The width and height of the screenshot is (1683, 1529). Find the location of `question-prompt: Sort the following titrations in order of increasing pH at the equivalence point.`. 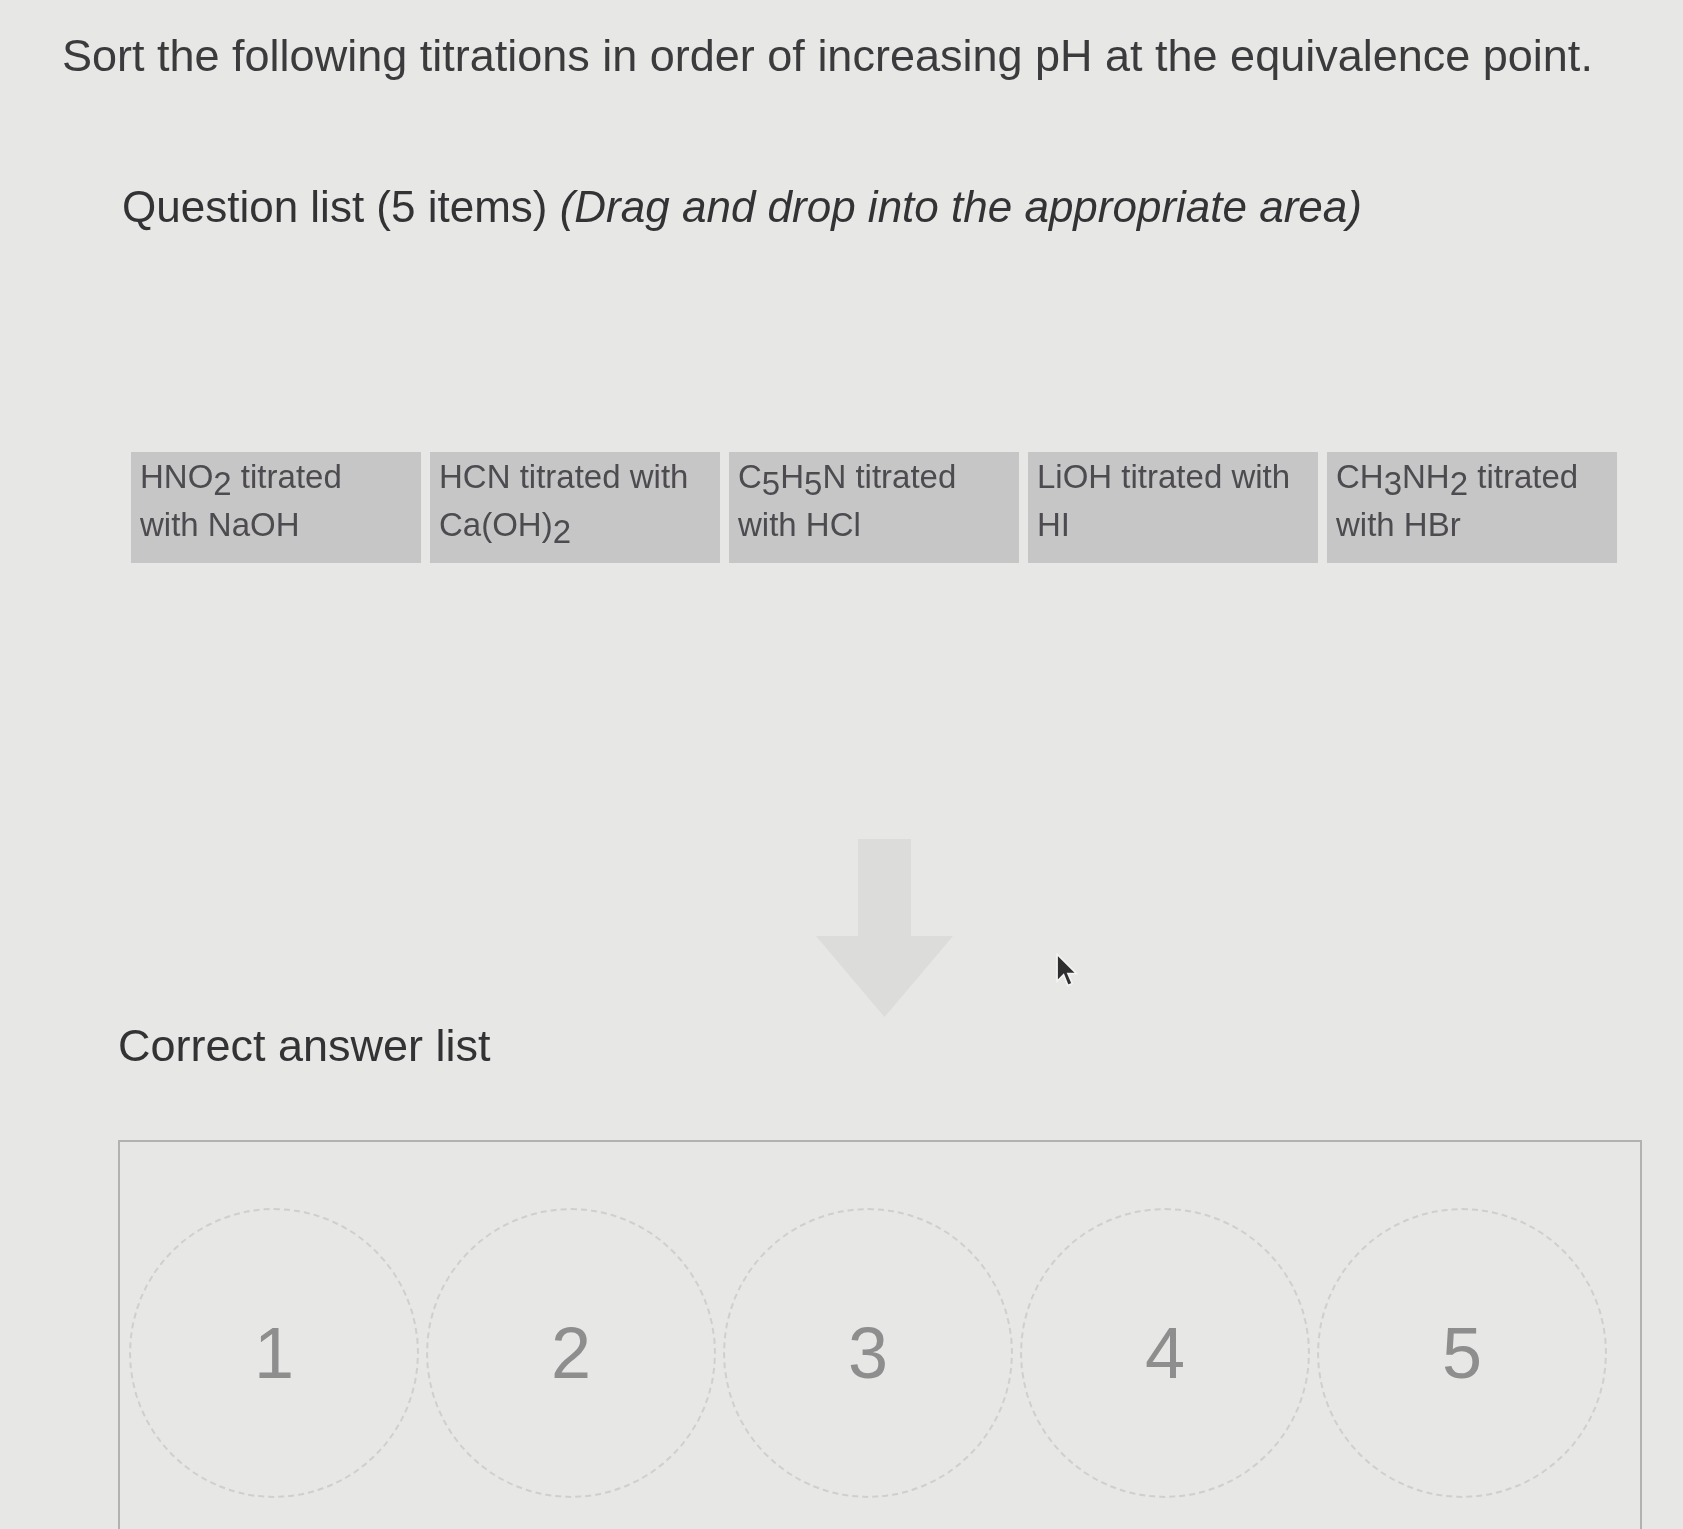

question-prompt: Sort the following titrations in order of increasing pH at the equivalence point. is located at coordinates (827, 56).